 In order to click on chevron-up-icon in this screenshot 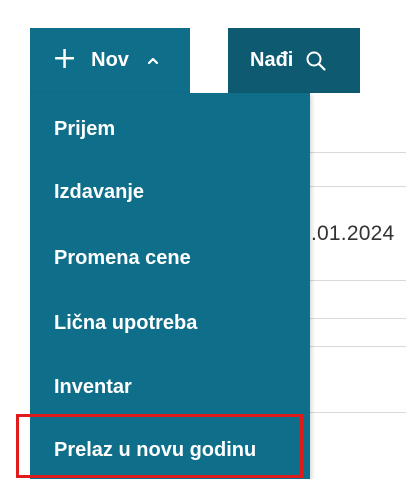, I will do `click(153, 60)`.